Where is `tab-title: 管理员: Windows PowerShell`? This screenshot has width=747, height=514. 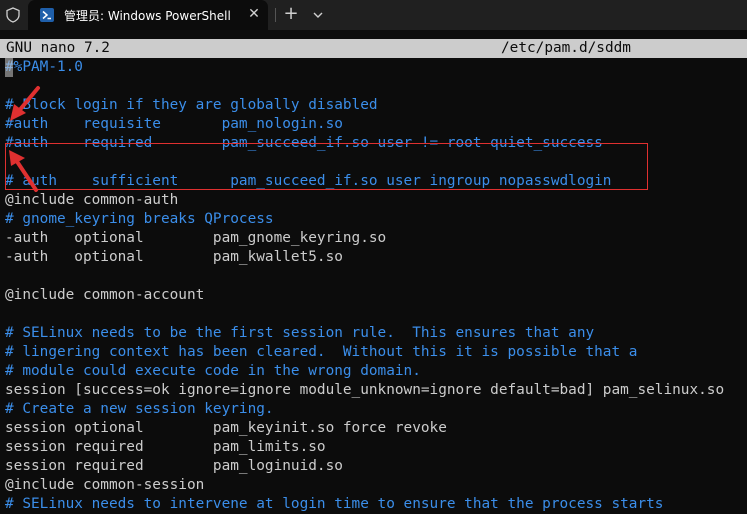 tab-title: 管理员: Windows PowerShell is located at coordinates (147, 16).